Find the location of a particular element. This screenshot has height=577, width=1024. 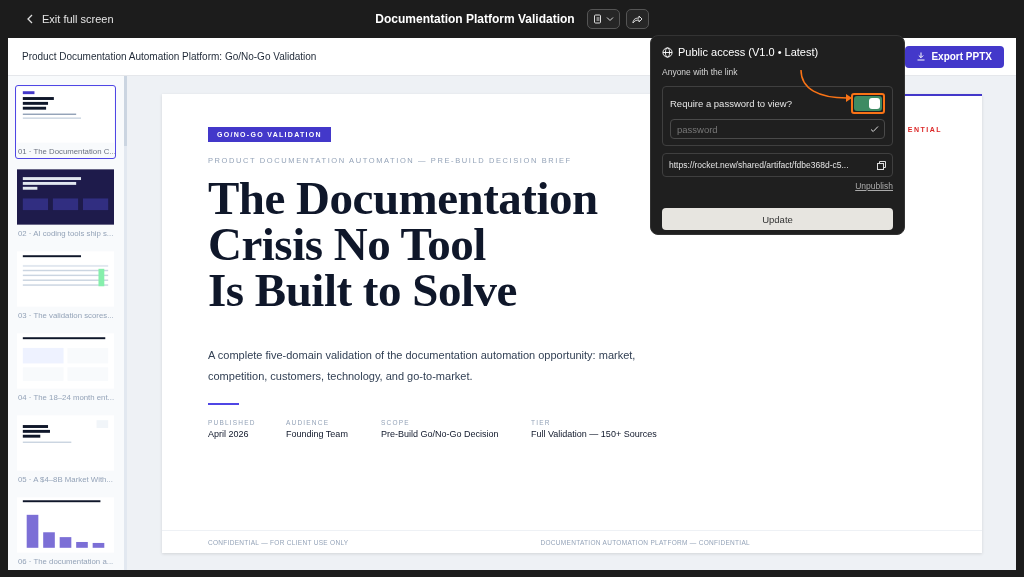

meta-value: Pre-Build Go/No-Go Decision is located at coordinates (440, 434).